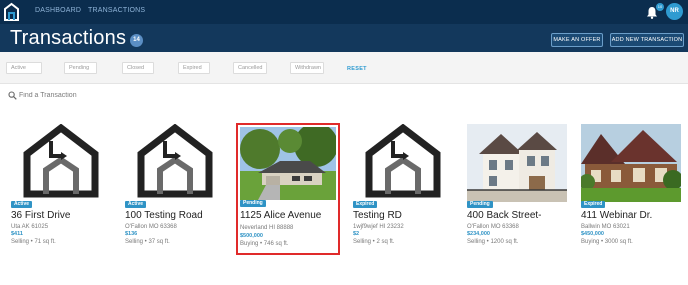 This screenshot has width=688, height=285. What do you see at coordinates (119, 95) in the screenshot?
I see `search-input` at bounding box center [119, 95].